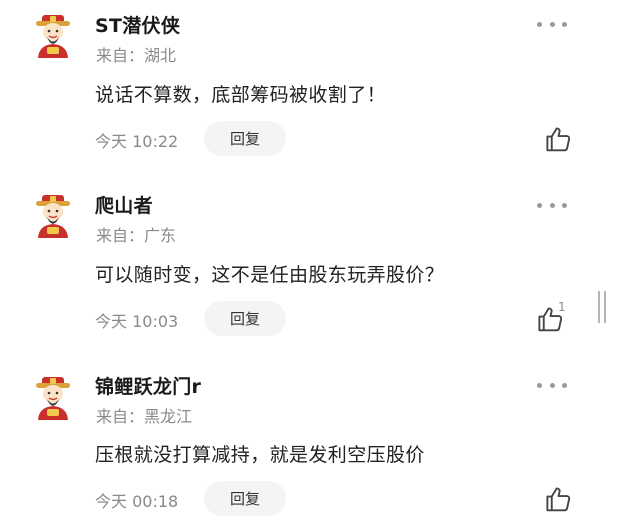  What do you see at coordinates (260, 455) in the screenshot?
I see `comment-content: 压根就没打算减持，就是发利空压股价` at bounding box center [260, 455].